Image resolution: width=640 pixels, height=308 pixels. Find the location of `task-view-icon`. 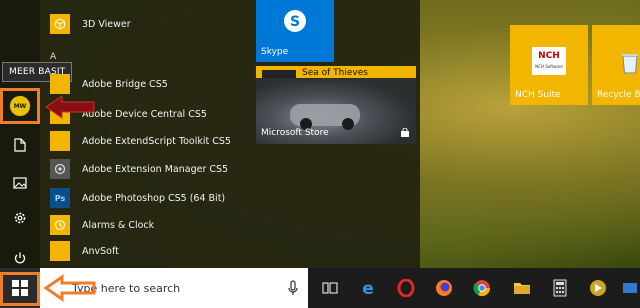

task-view-icon is located at coordinates (330, 288).